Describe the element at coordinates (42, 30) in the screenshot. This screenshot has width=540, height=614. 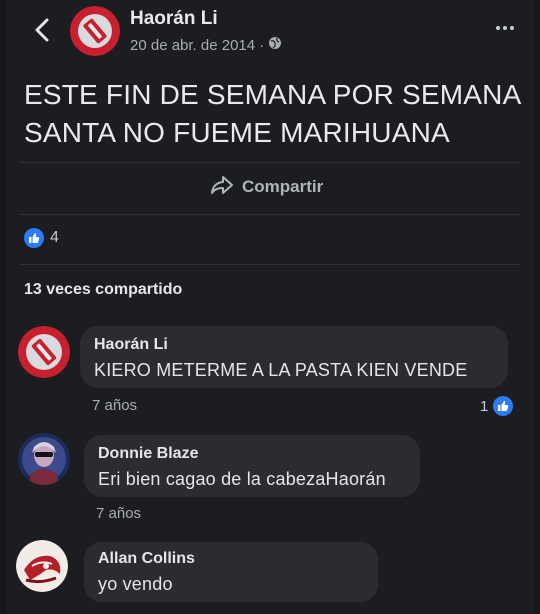
I see `back-arrow-icon` at that location.